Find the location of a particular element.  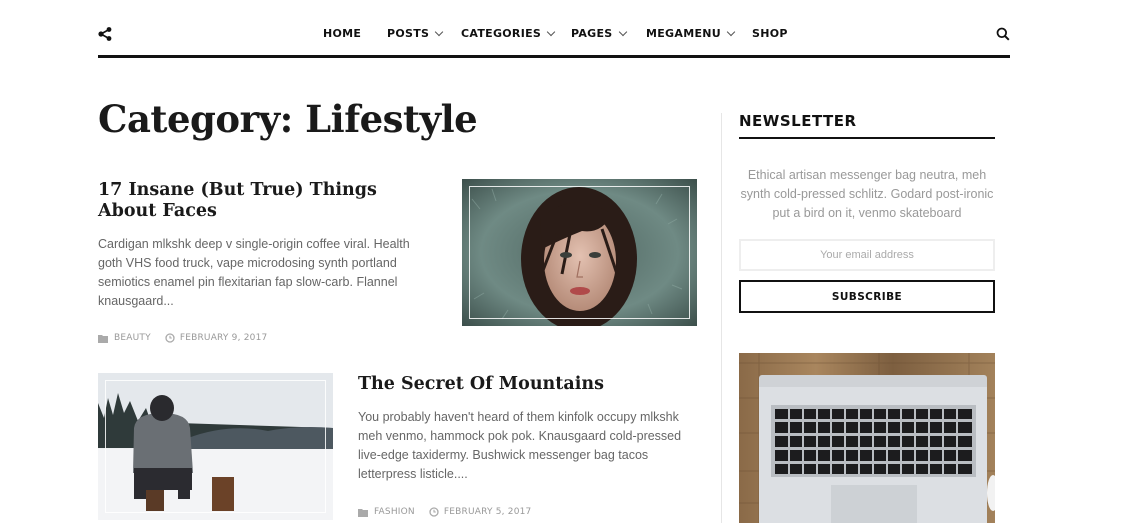

nav-pages: PAGES is located at coordinates (599, 33).